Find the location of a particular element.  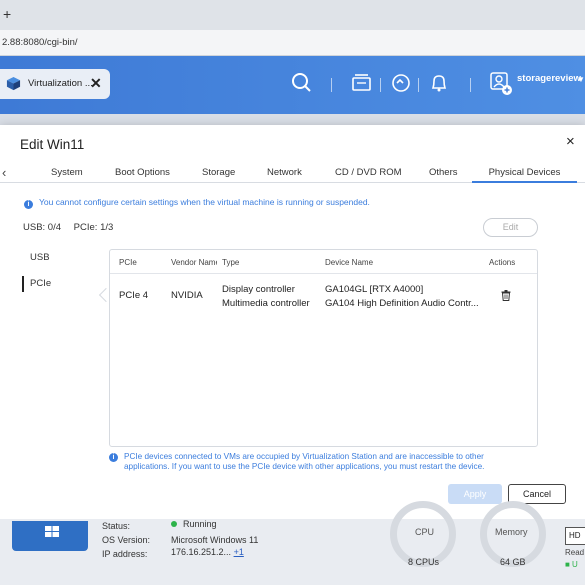

ip-address-label: IP address: is located at coordinates (125, 554).